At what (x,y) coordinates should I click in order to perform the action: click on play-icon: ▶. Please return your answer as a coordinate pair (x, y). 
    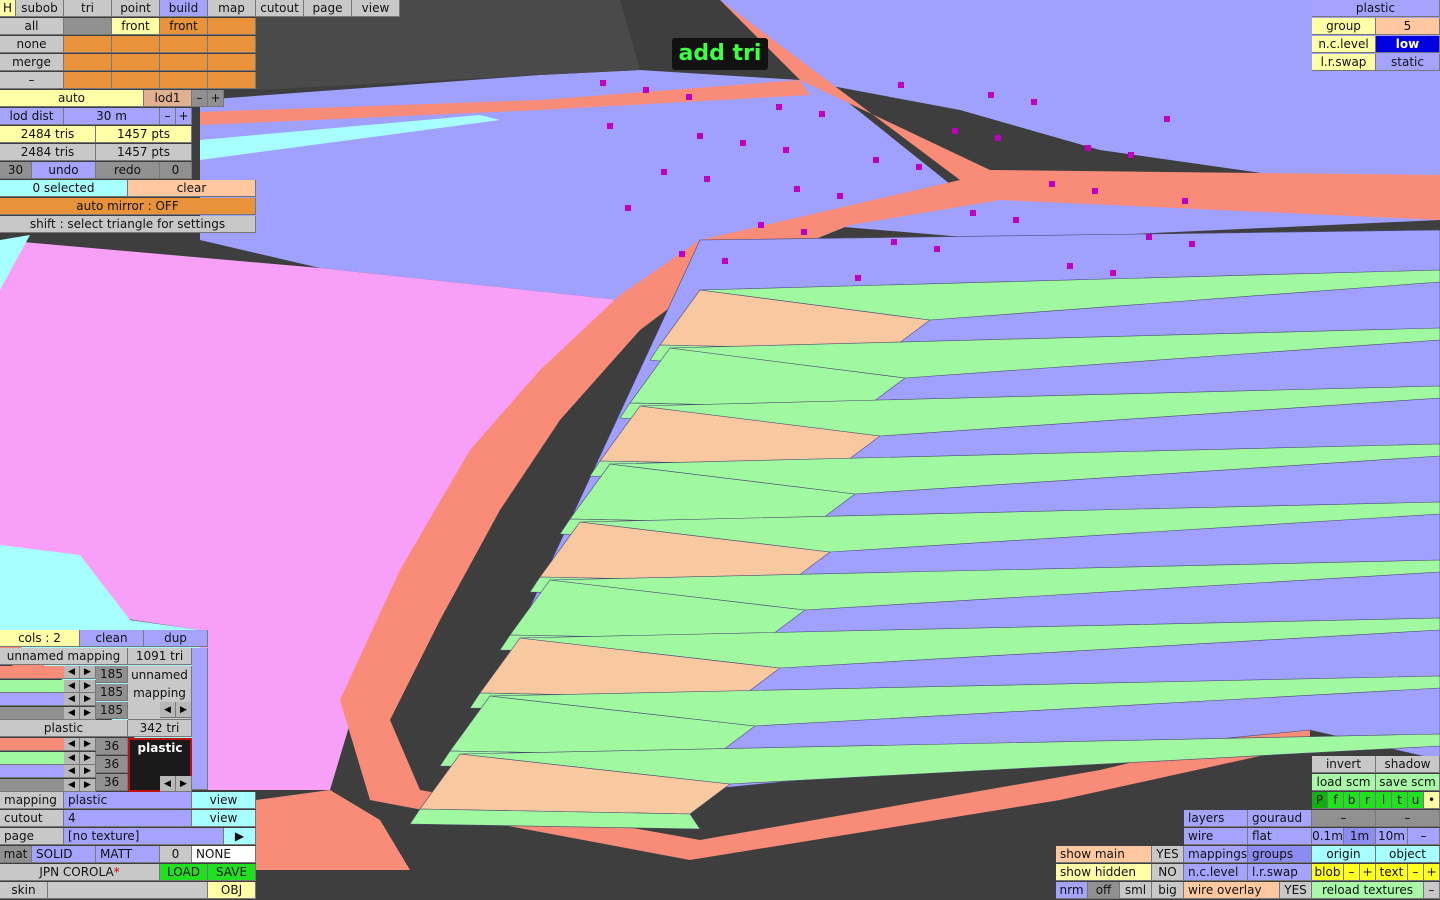
    Looking at the image, I should click on (240, 836).